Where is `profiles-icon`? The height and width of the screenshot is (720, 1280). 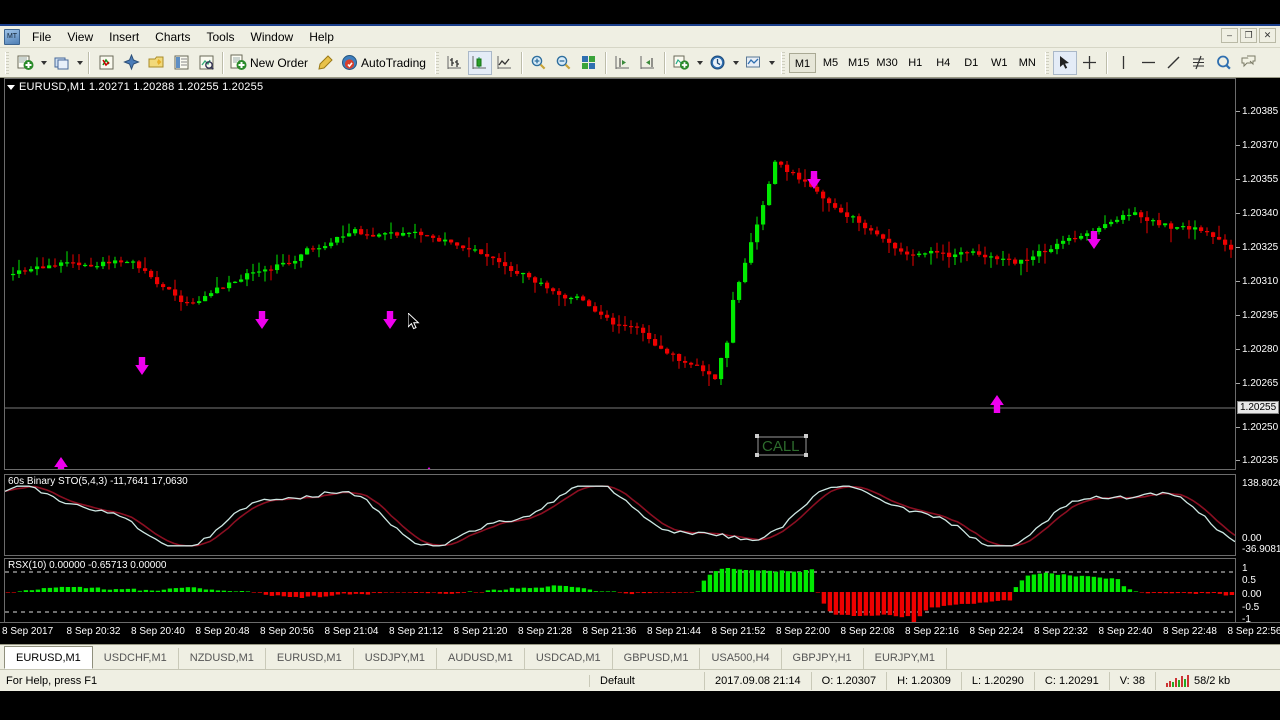 profiles-icon is located at coordinates (61, 63).